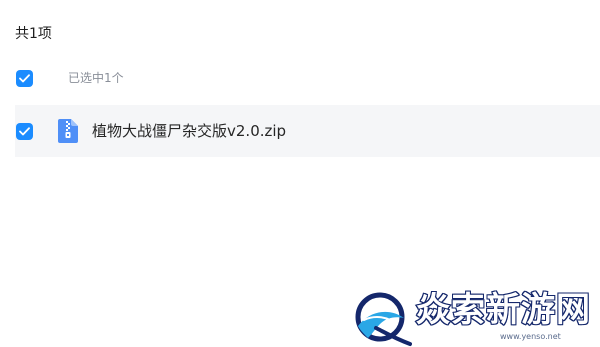 This screenshot has height=347, width=600. What do you see at coordinates (503, 310) in the screenshot?
I see `watermark-title: 焱索新游网` at bounding box center [503, 310].